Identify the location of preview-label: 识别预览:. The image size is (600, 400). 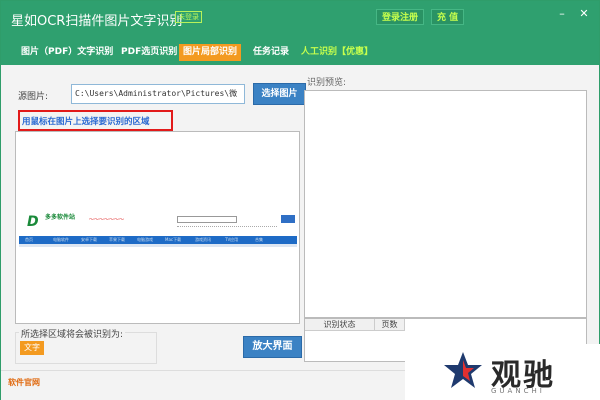
(327, 83).